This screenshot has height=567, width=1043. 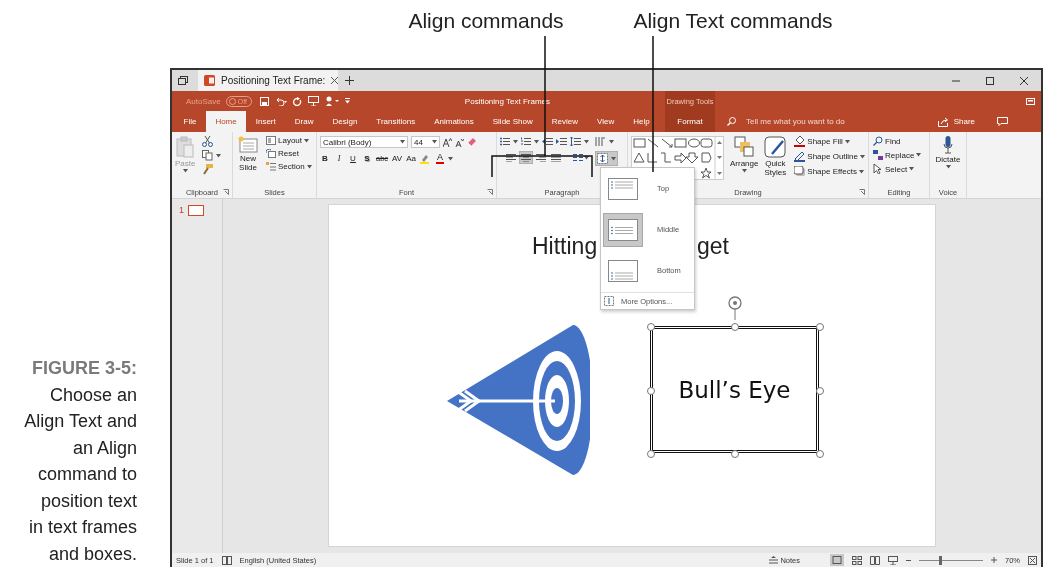 I want to click on numbering-icon, so click(x=526, y=141).